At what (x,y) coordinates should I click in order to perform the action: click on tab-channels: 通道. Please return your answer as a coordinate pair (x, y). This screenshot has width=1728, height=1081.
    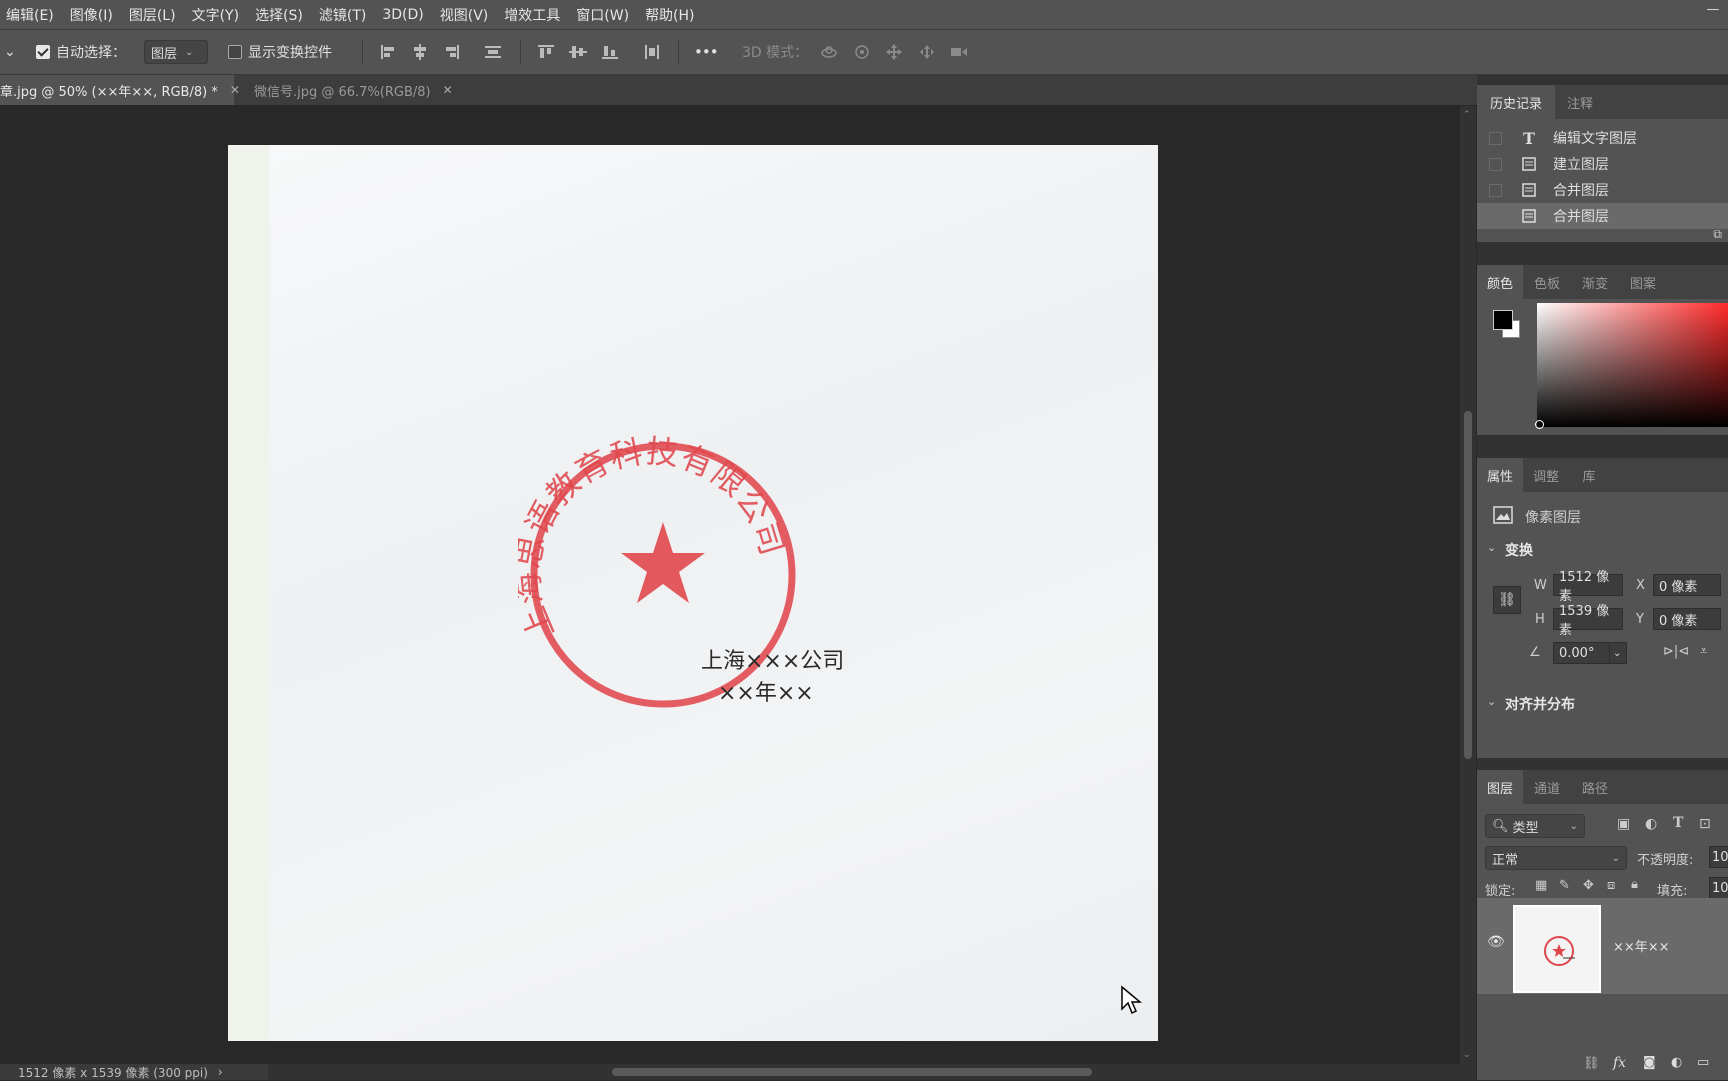
    Looking at the image, I should click on (1547, 787).